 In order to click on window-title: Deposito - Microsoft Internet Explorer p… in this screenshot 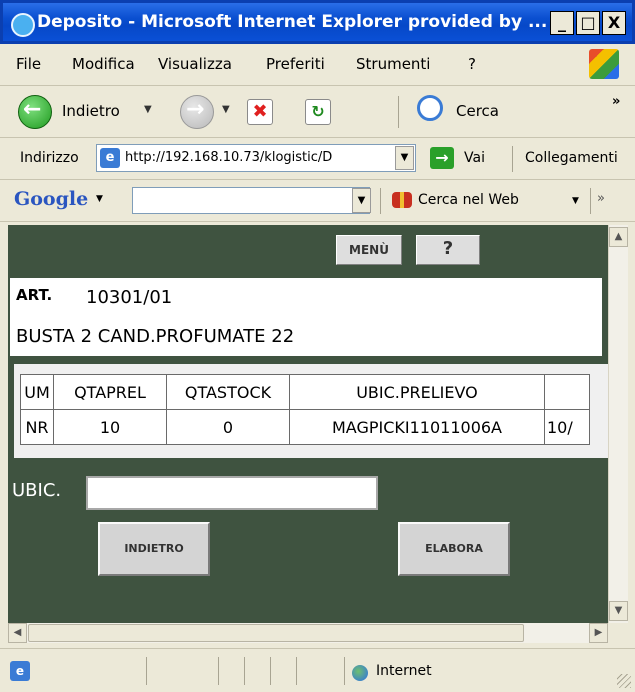, I will do `click(292, 22)`.